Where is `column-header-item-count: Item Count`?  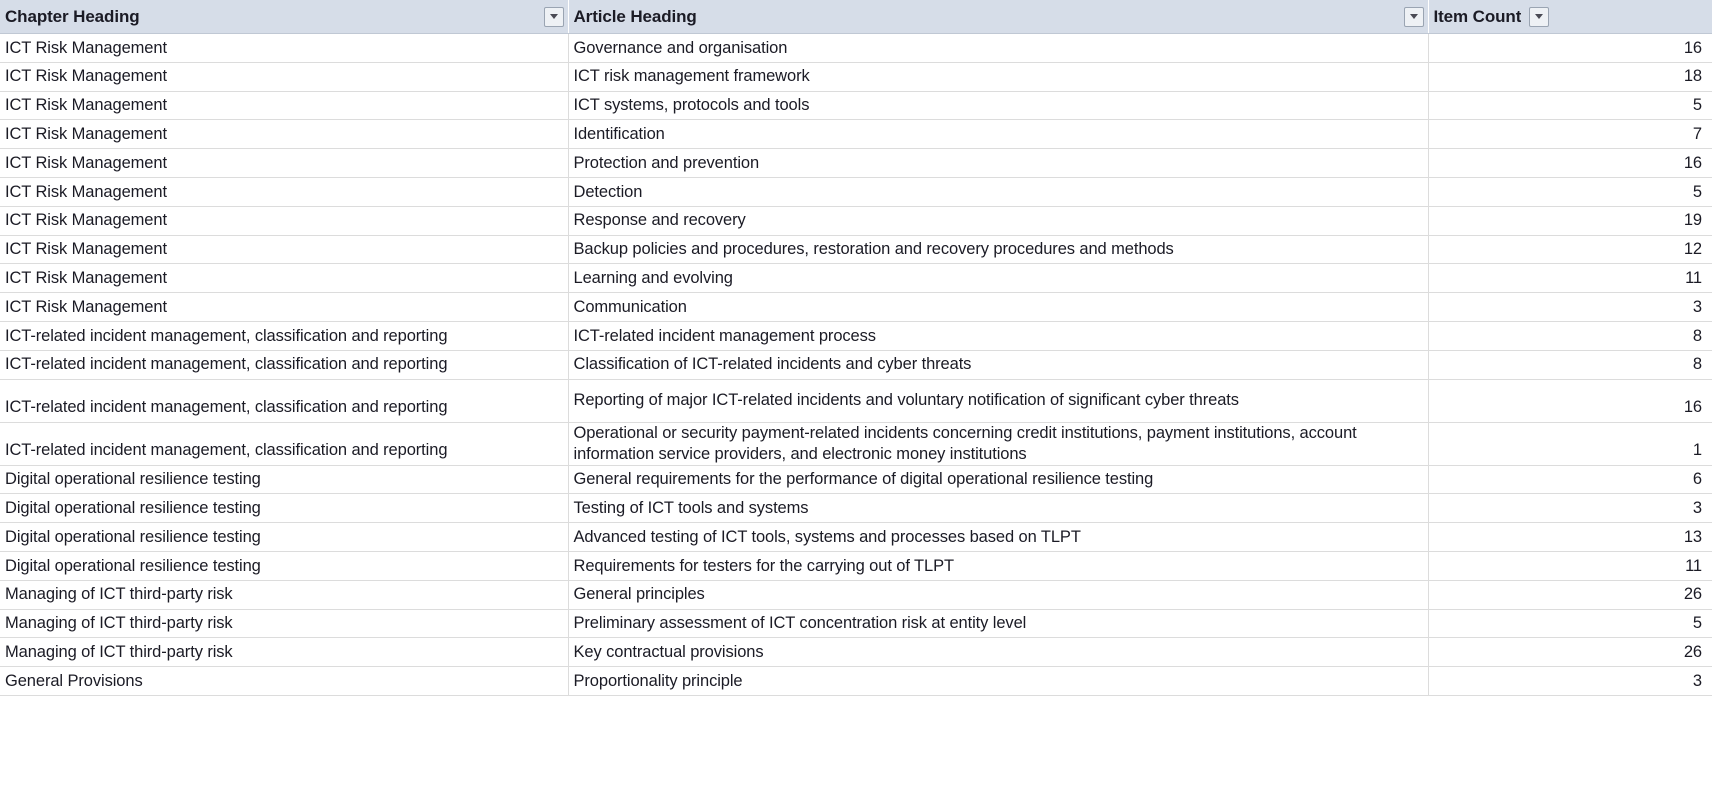 column-header-item-count: Item Count is located at coordinates (1570, 17).